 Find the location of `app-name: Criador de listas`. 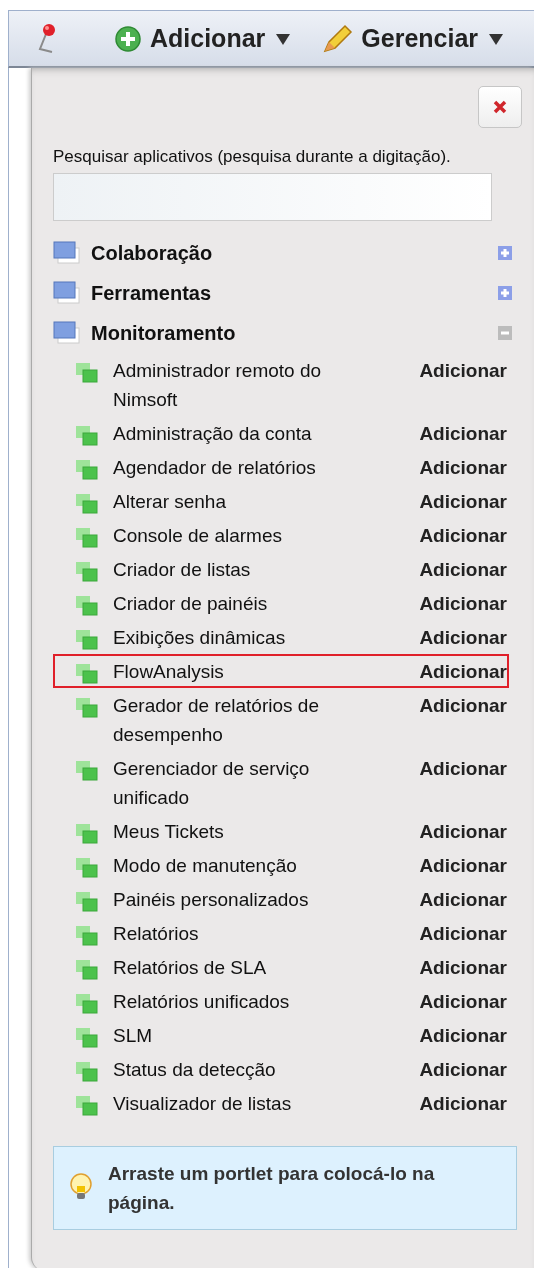

app-name: Criador de listas is located at coordinates (182, 569).